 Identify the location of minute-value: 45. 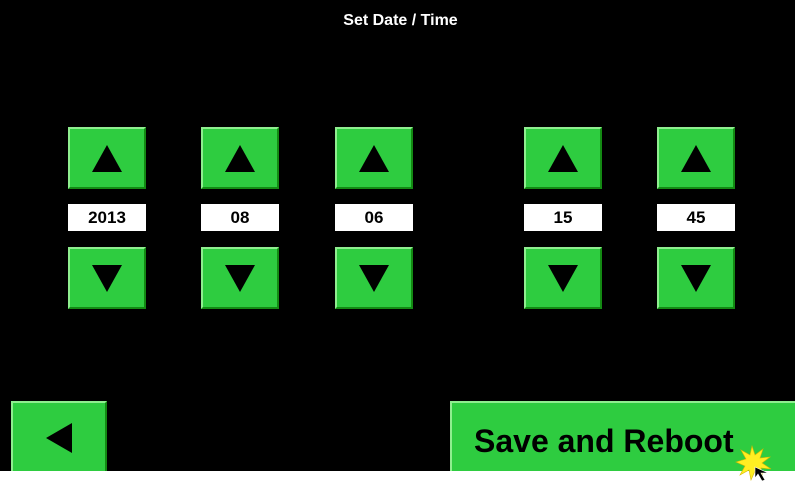
(696, 217).